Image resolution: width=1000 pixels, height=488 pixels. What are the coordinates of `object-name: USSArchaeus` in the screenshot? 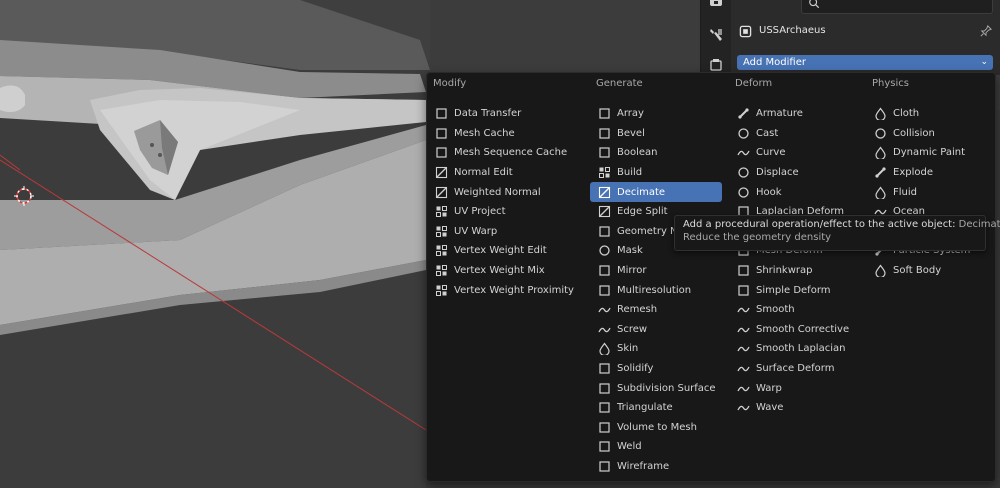 It's located at (792, 30).